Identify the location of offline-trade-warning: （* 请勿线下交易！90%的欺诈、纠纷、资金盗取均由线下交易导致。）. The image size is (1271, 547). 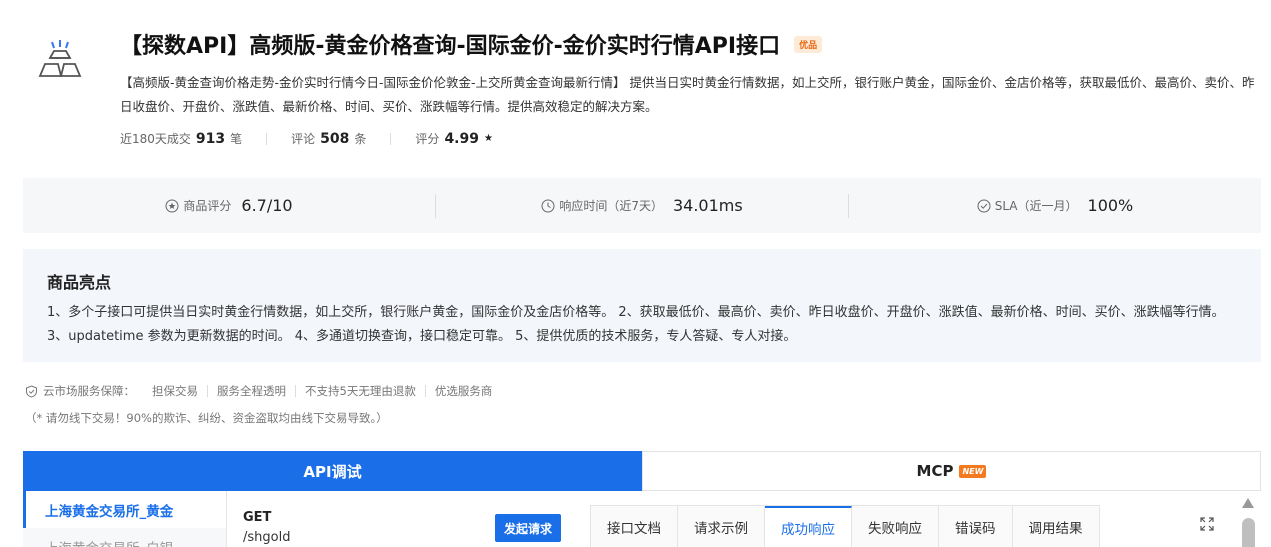
(206, 418).